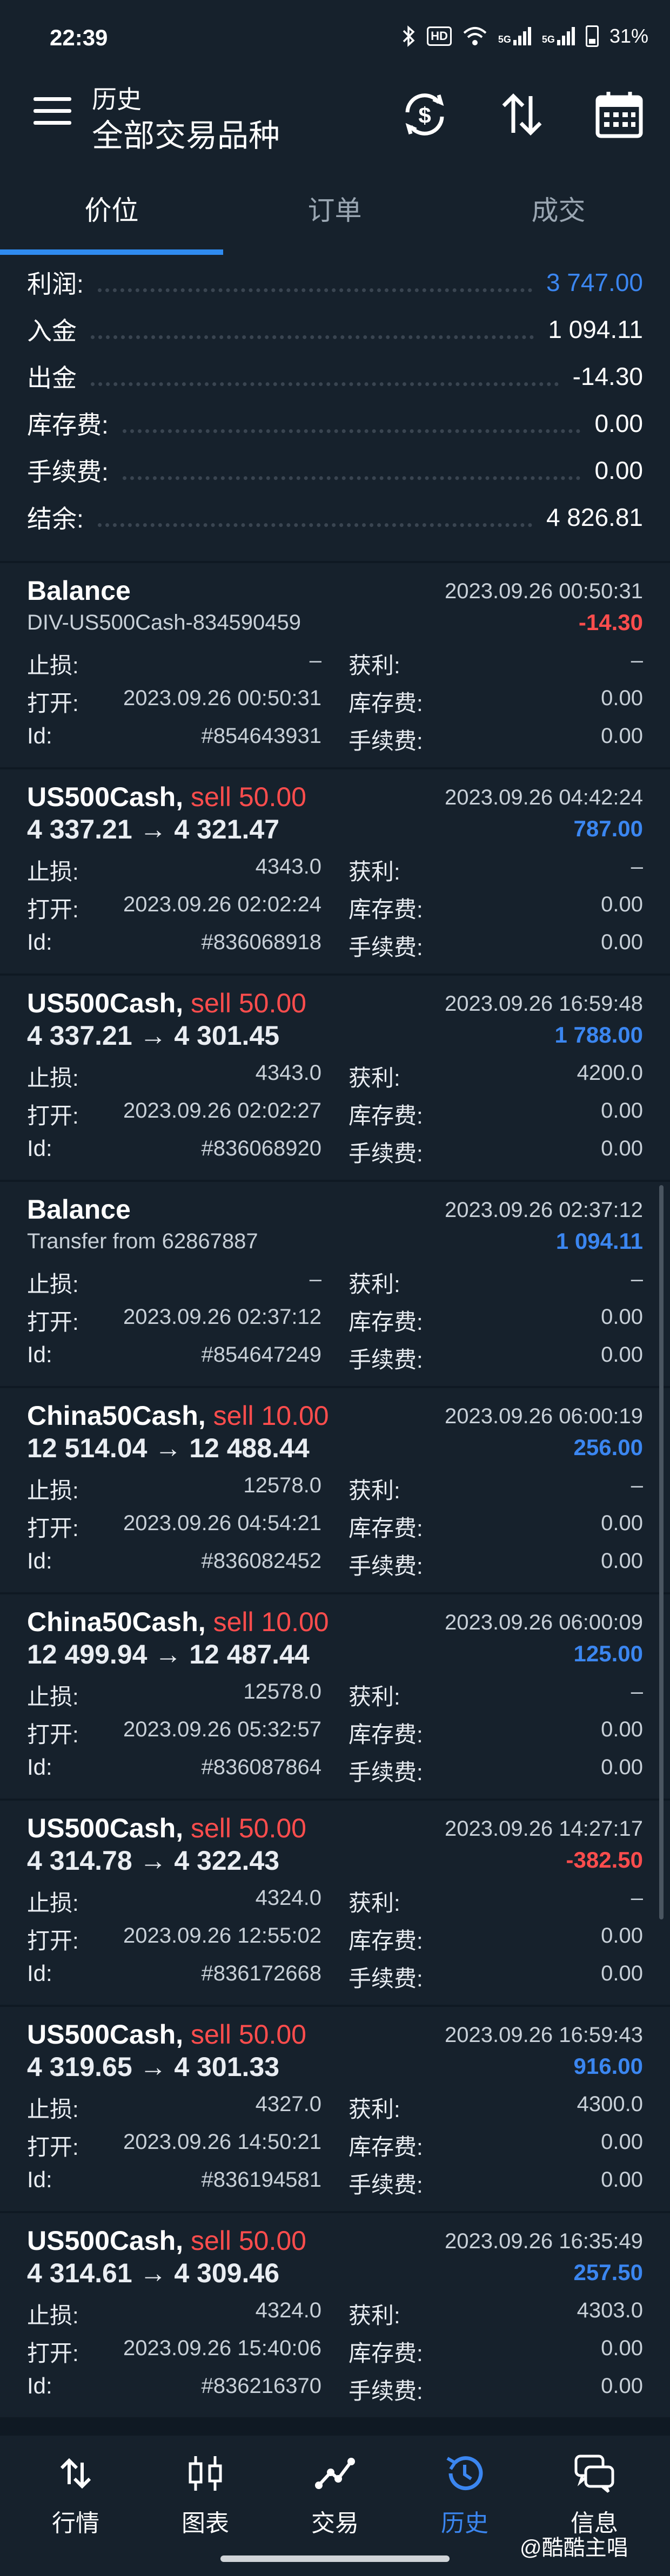  What do you see at coordinates (543, 1416) in the screenshot?
I see `deal-time: 2023.09.26 06:00:19` at bounding box center [543, 1416].